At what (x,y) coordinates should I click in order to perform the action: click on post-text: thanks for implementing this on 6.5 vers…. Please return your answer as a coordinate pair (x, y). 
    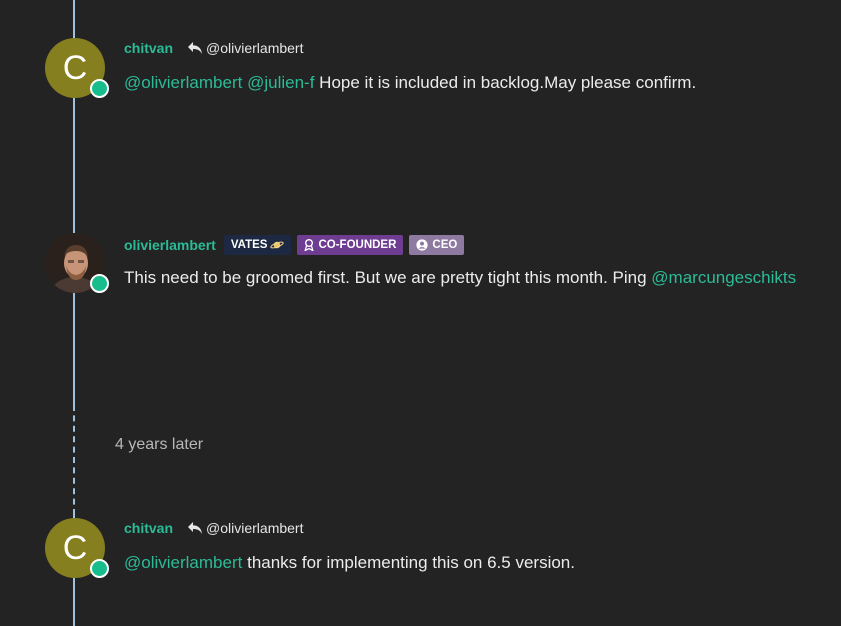
    Looking at the image, I should click on (411, 562).